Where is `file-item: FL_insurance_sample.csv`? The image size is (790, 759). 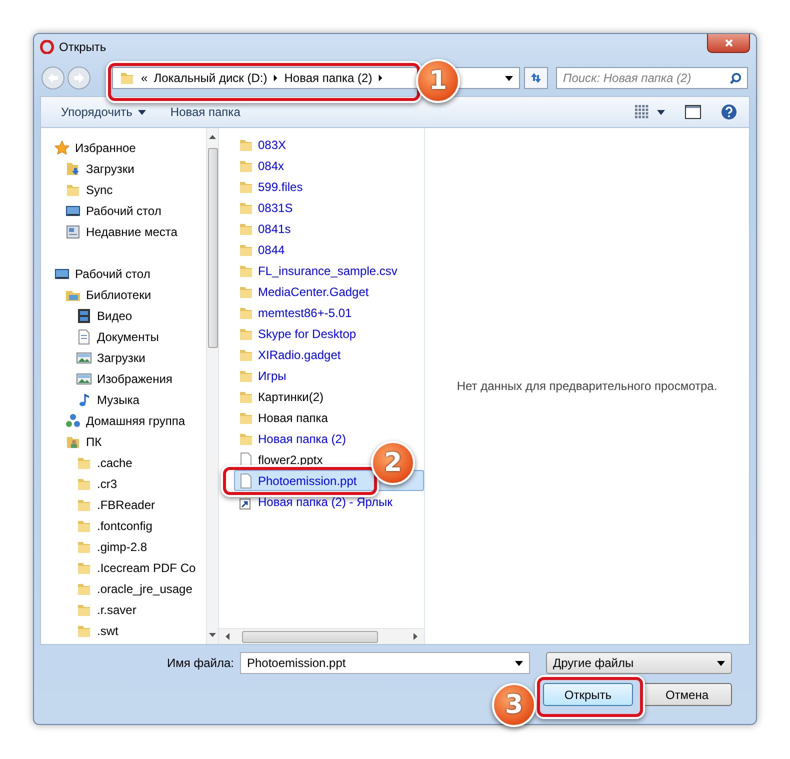 file-item: FL_insurance_sample.csv is located at coordinates (320, 270).